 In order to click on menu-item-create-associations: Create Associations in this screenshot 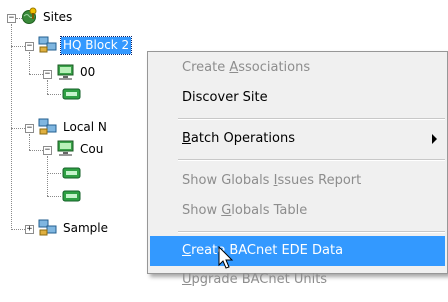, I will do `click(297, 68)`.